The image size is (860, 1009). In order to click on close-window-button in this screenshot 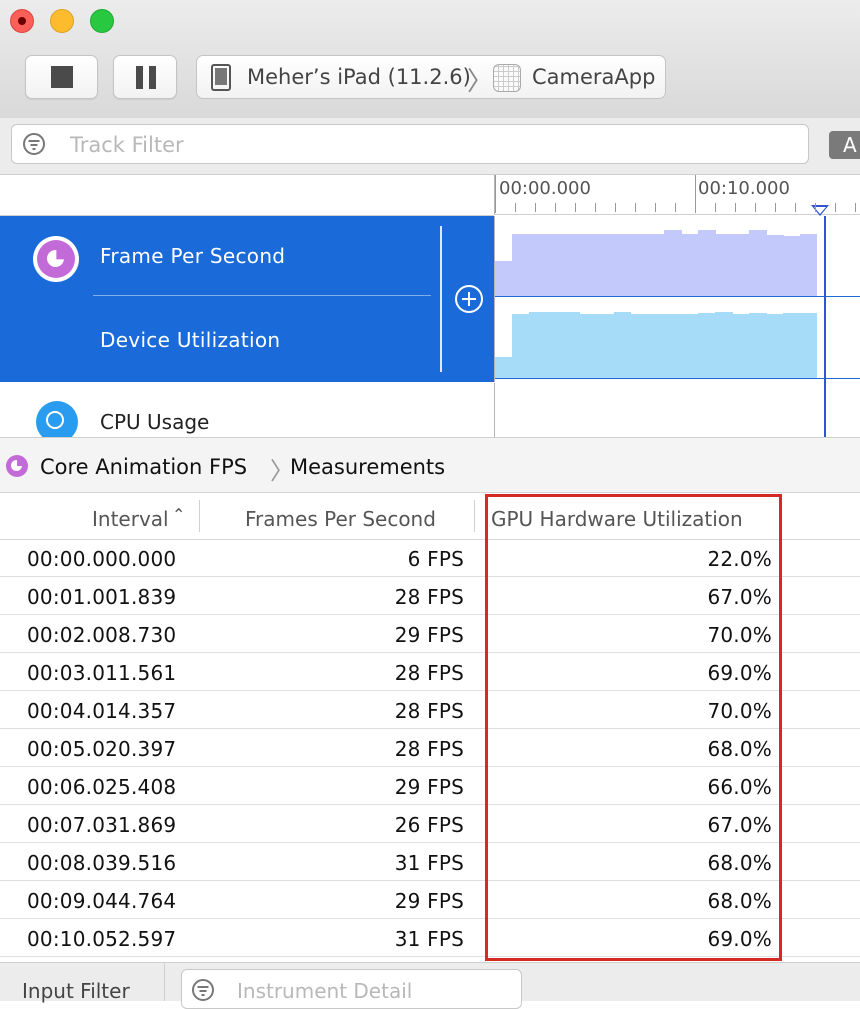, I will do `click(22, 21)`.